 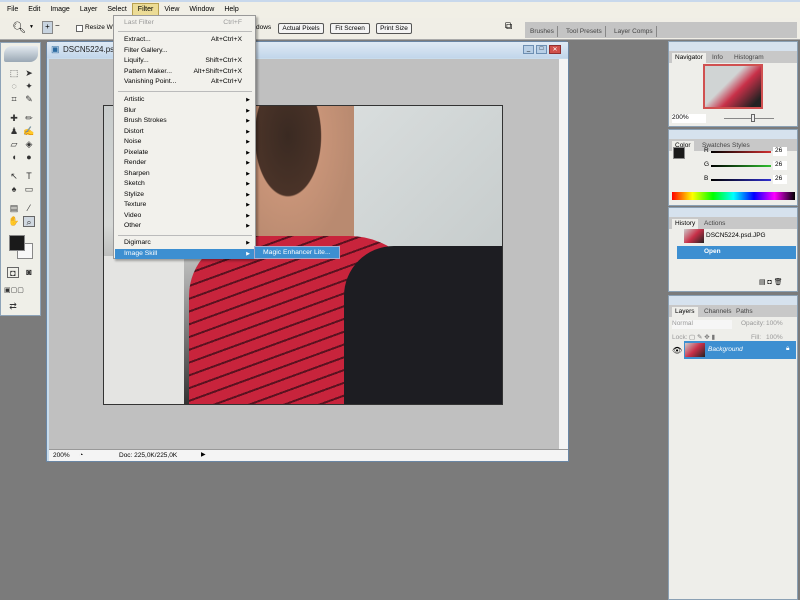 I want to click on status-icon: ◔, so click(x=81, y=455).